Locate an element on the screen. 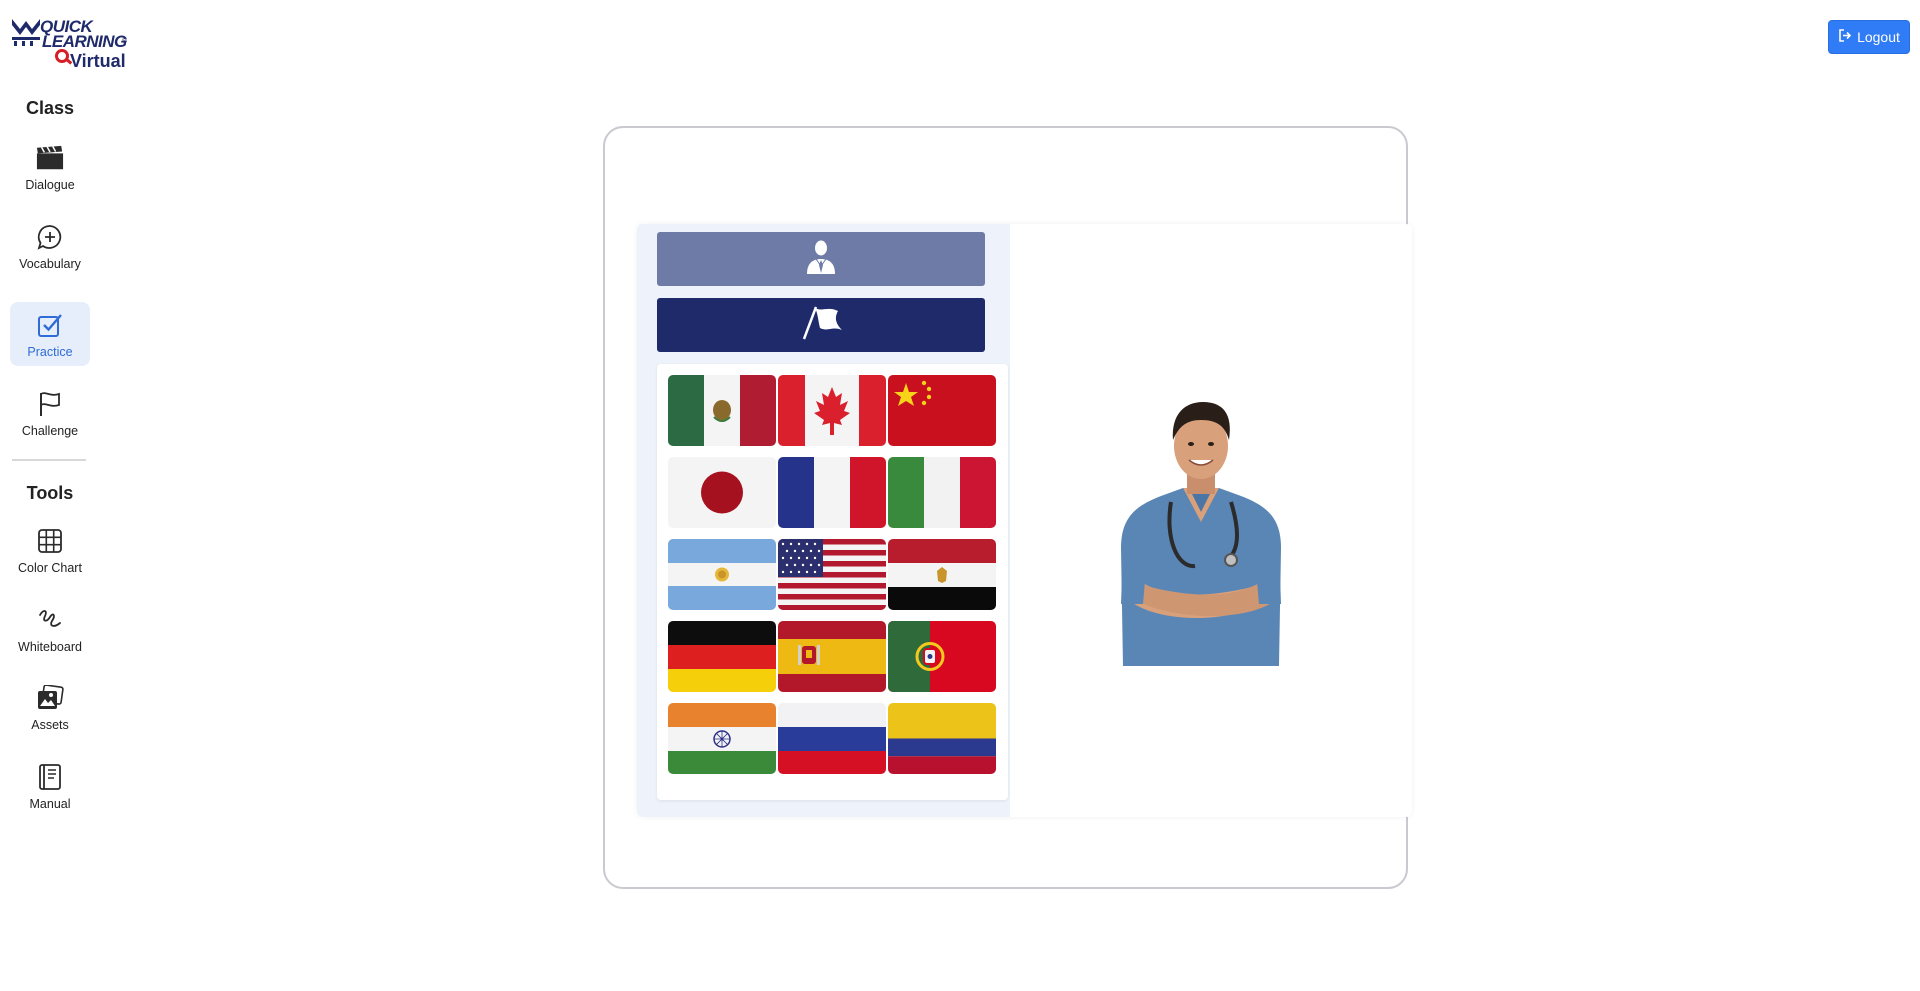  clapperboard-icon is located at coordinates (50, 158).